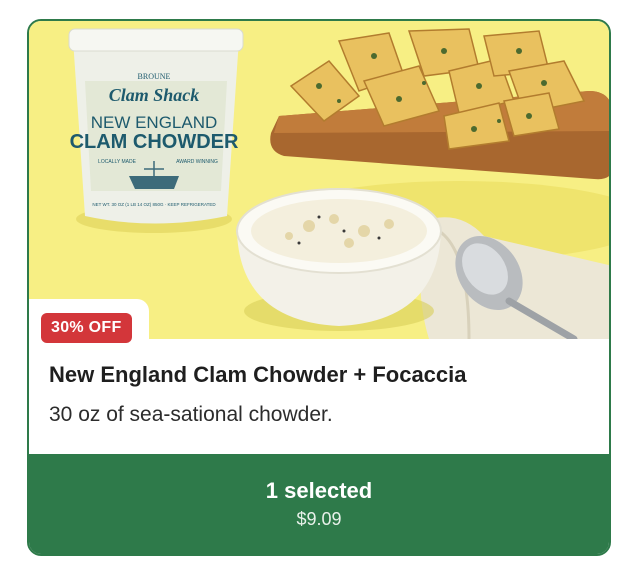 This screenshot has height=571, width=640. I want to click on discount-badge: 30% OFF, so click(86, 328).